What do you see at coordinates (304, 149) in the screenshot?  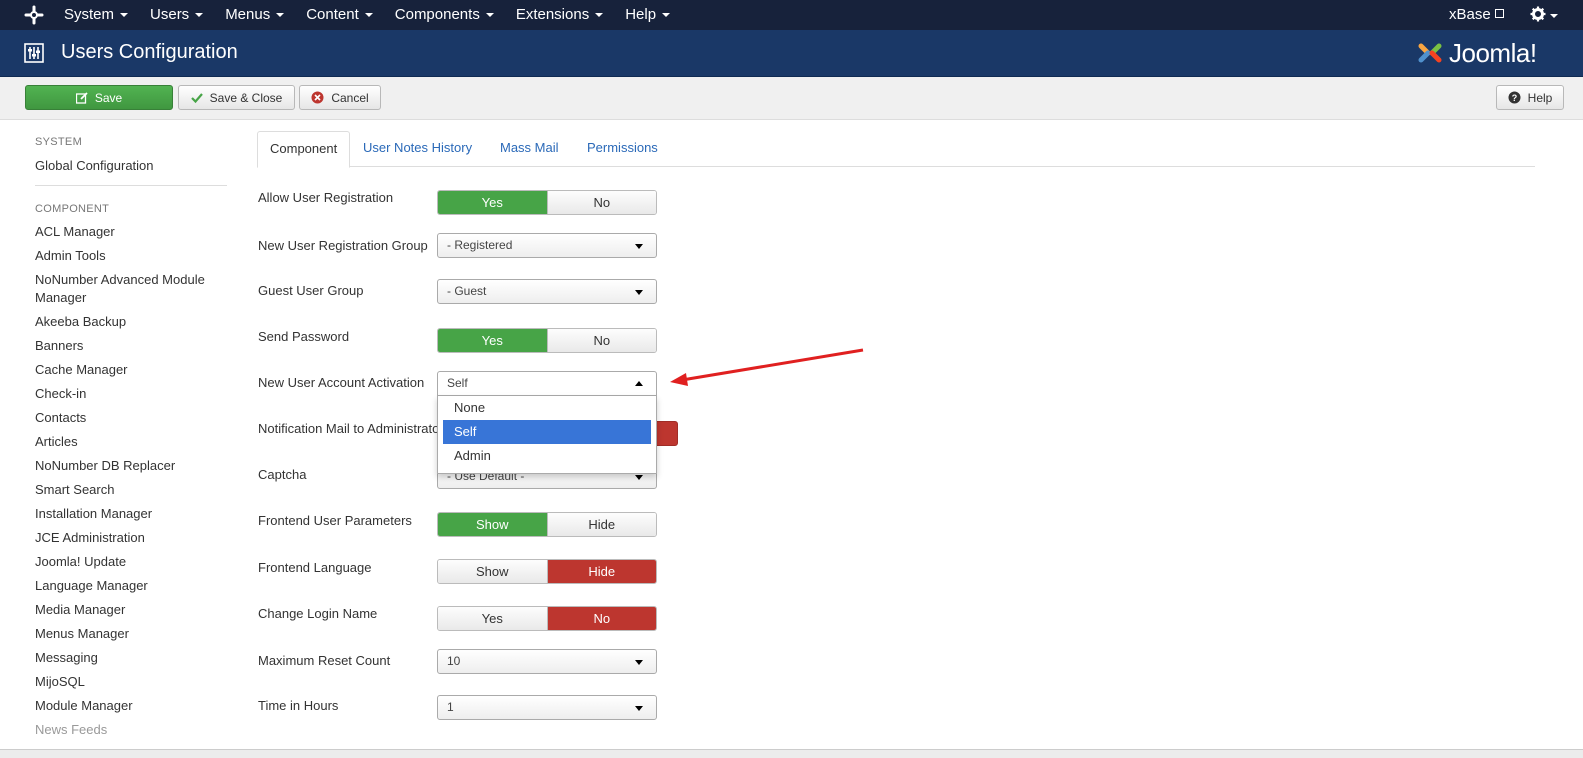 I see `tab-component: Component` at bounding box center [304, 149].